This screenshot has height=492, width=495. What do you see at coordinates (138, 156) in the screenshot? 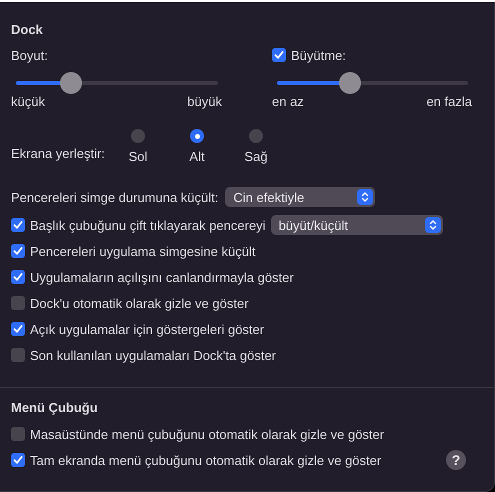
I see `radio-label: Sol` at bounding box center [138, 156].